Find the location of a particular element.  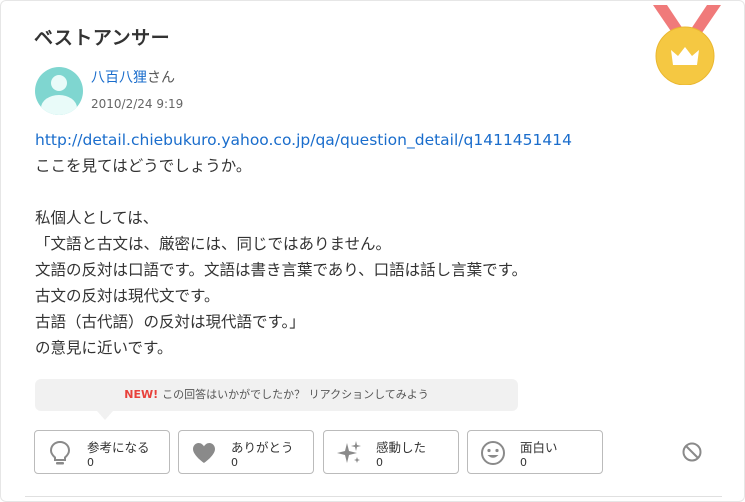

reaction-label: 感動した is located at coordinates (401, 447).